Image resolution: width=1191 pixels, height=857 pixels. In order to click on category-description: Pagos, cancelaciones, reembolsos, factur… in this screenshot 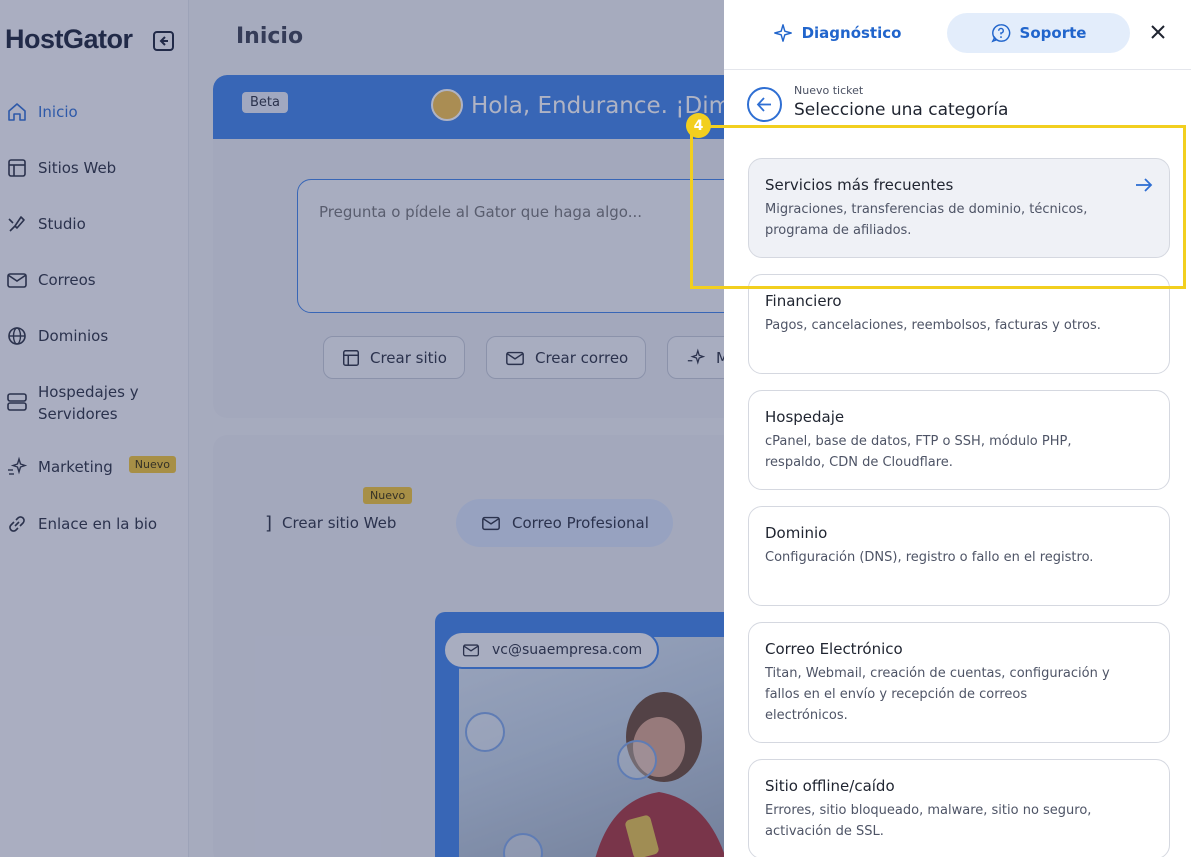, I will do `click(933, 325)`.